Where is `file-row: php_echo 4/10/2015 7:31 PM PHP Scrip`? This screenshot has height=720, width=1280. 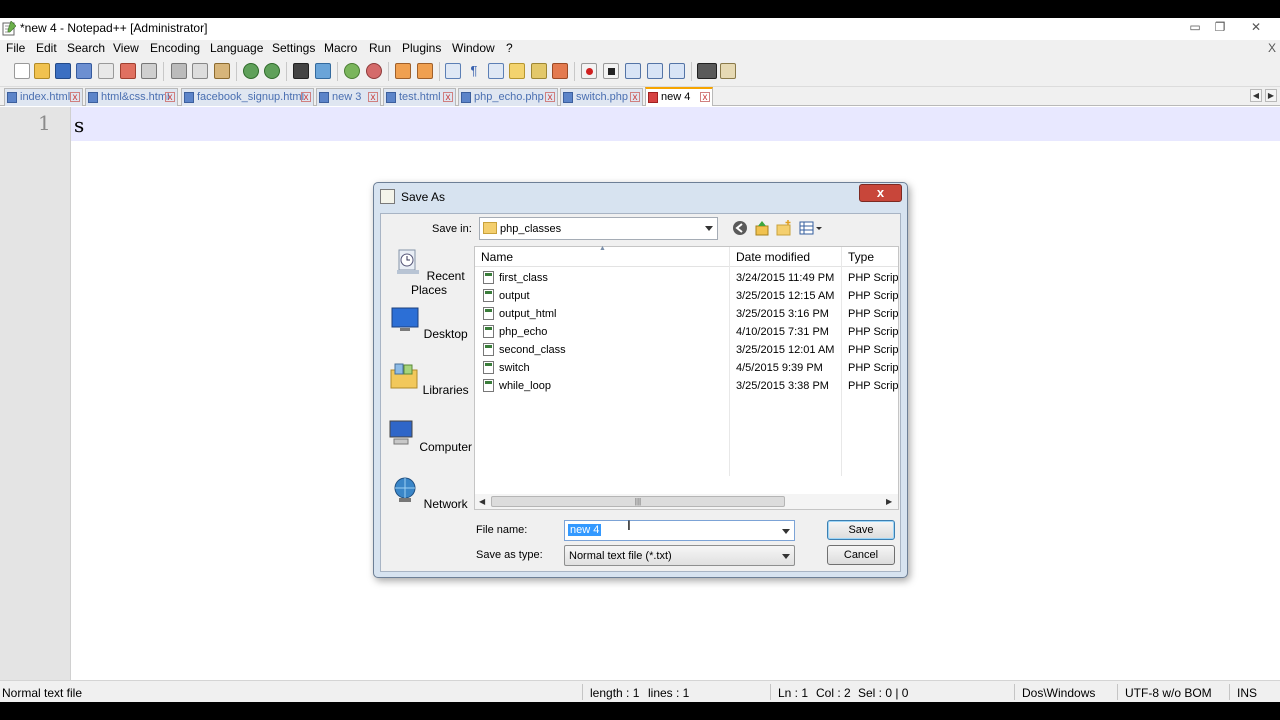 file-row: php_echo 4/10/2015 7:31 PM PHP Scrip is located at coordinates (686, 332).